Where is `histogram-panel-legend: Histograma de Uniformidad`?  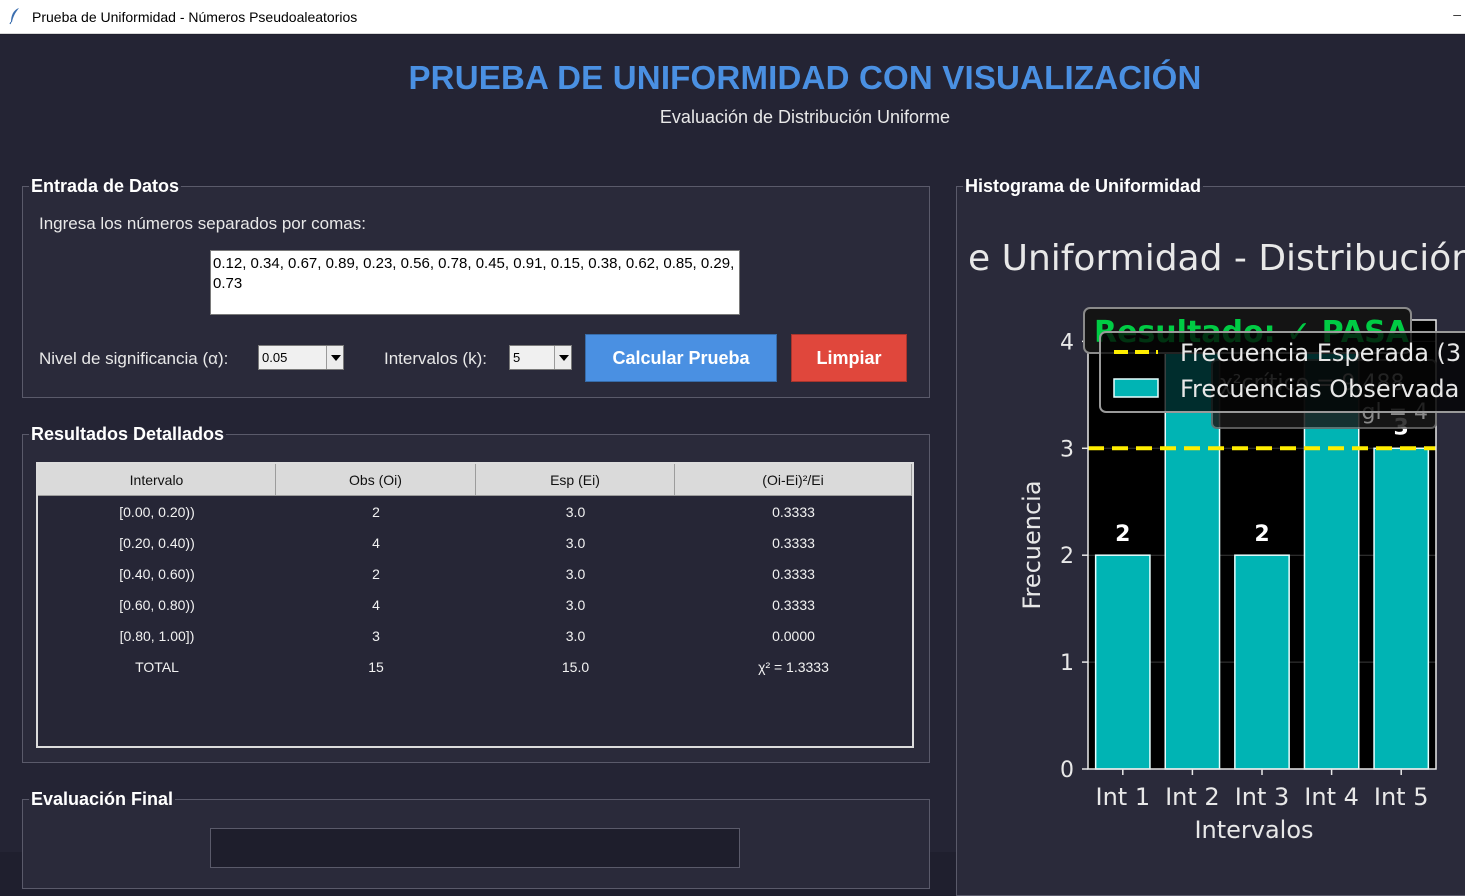 histogram-panel-legend: Histograma de Uniformidad is located at coordinates (1083, 186).